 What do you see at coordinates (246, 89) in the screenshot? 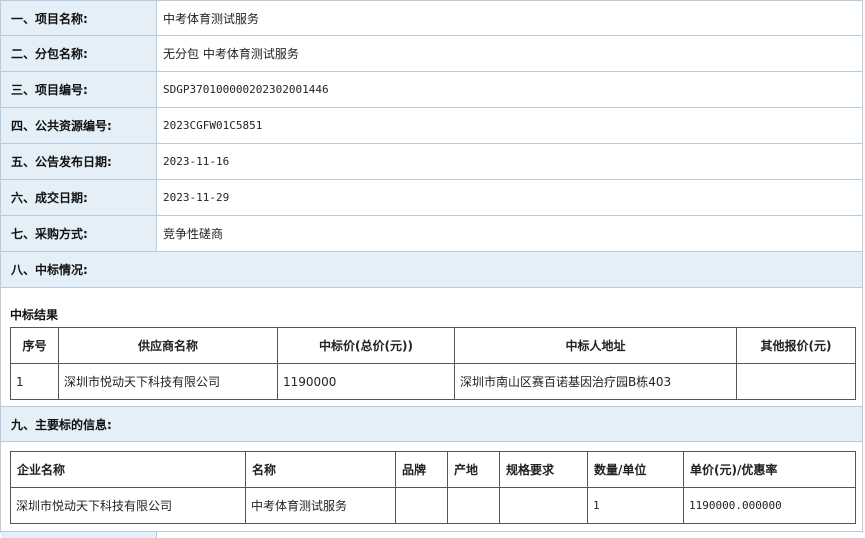
I see `info-value: SDGP370100000202302001446` at bounding box center [246, 89].